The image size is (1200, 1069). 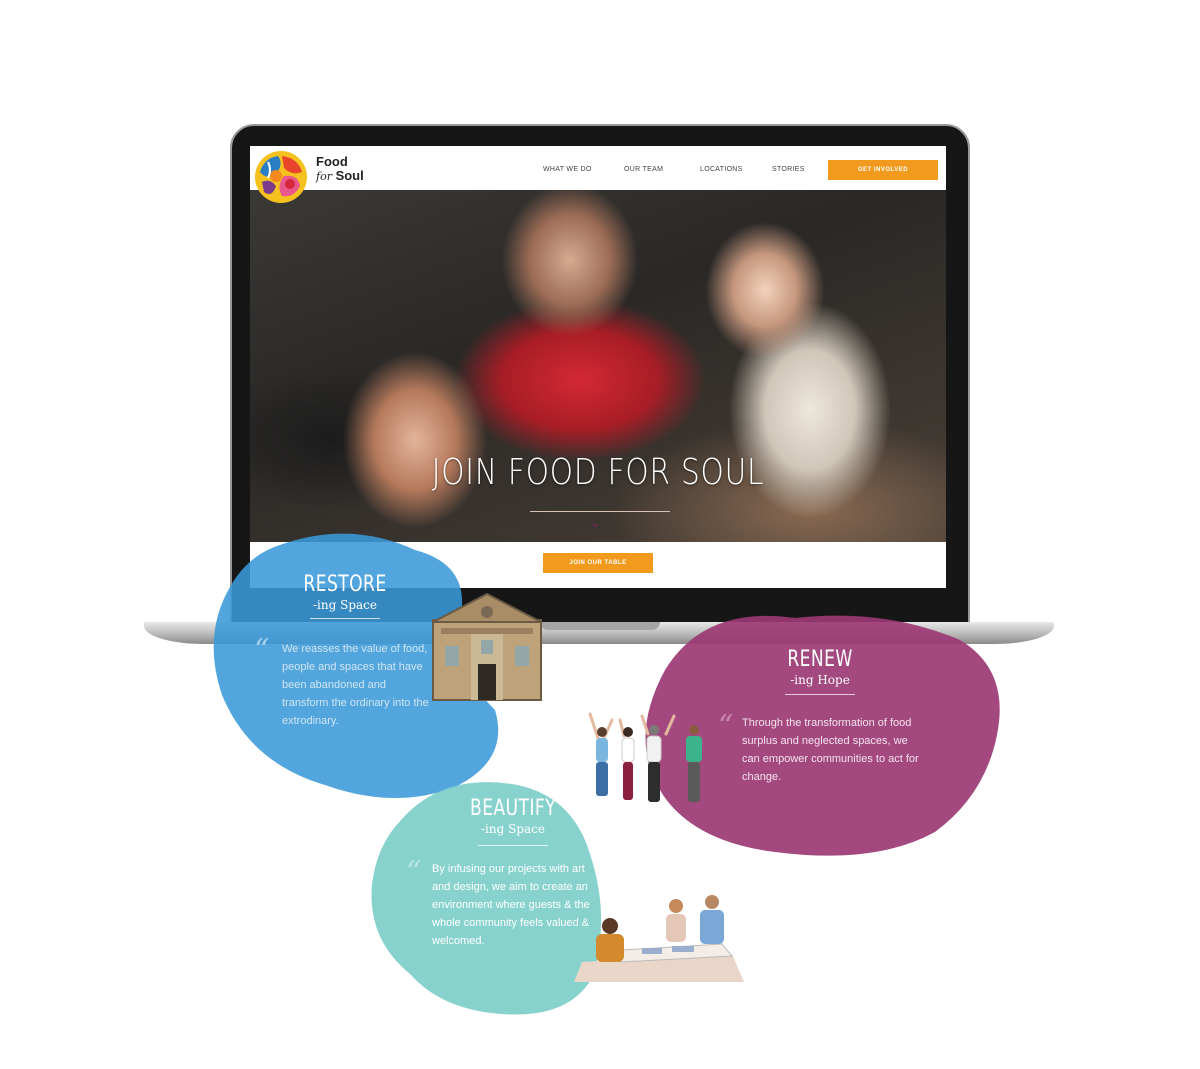 I want to click on workshop-illustration, so click(x=659, y=938).